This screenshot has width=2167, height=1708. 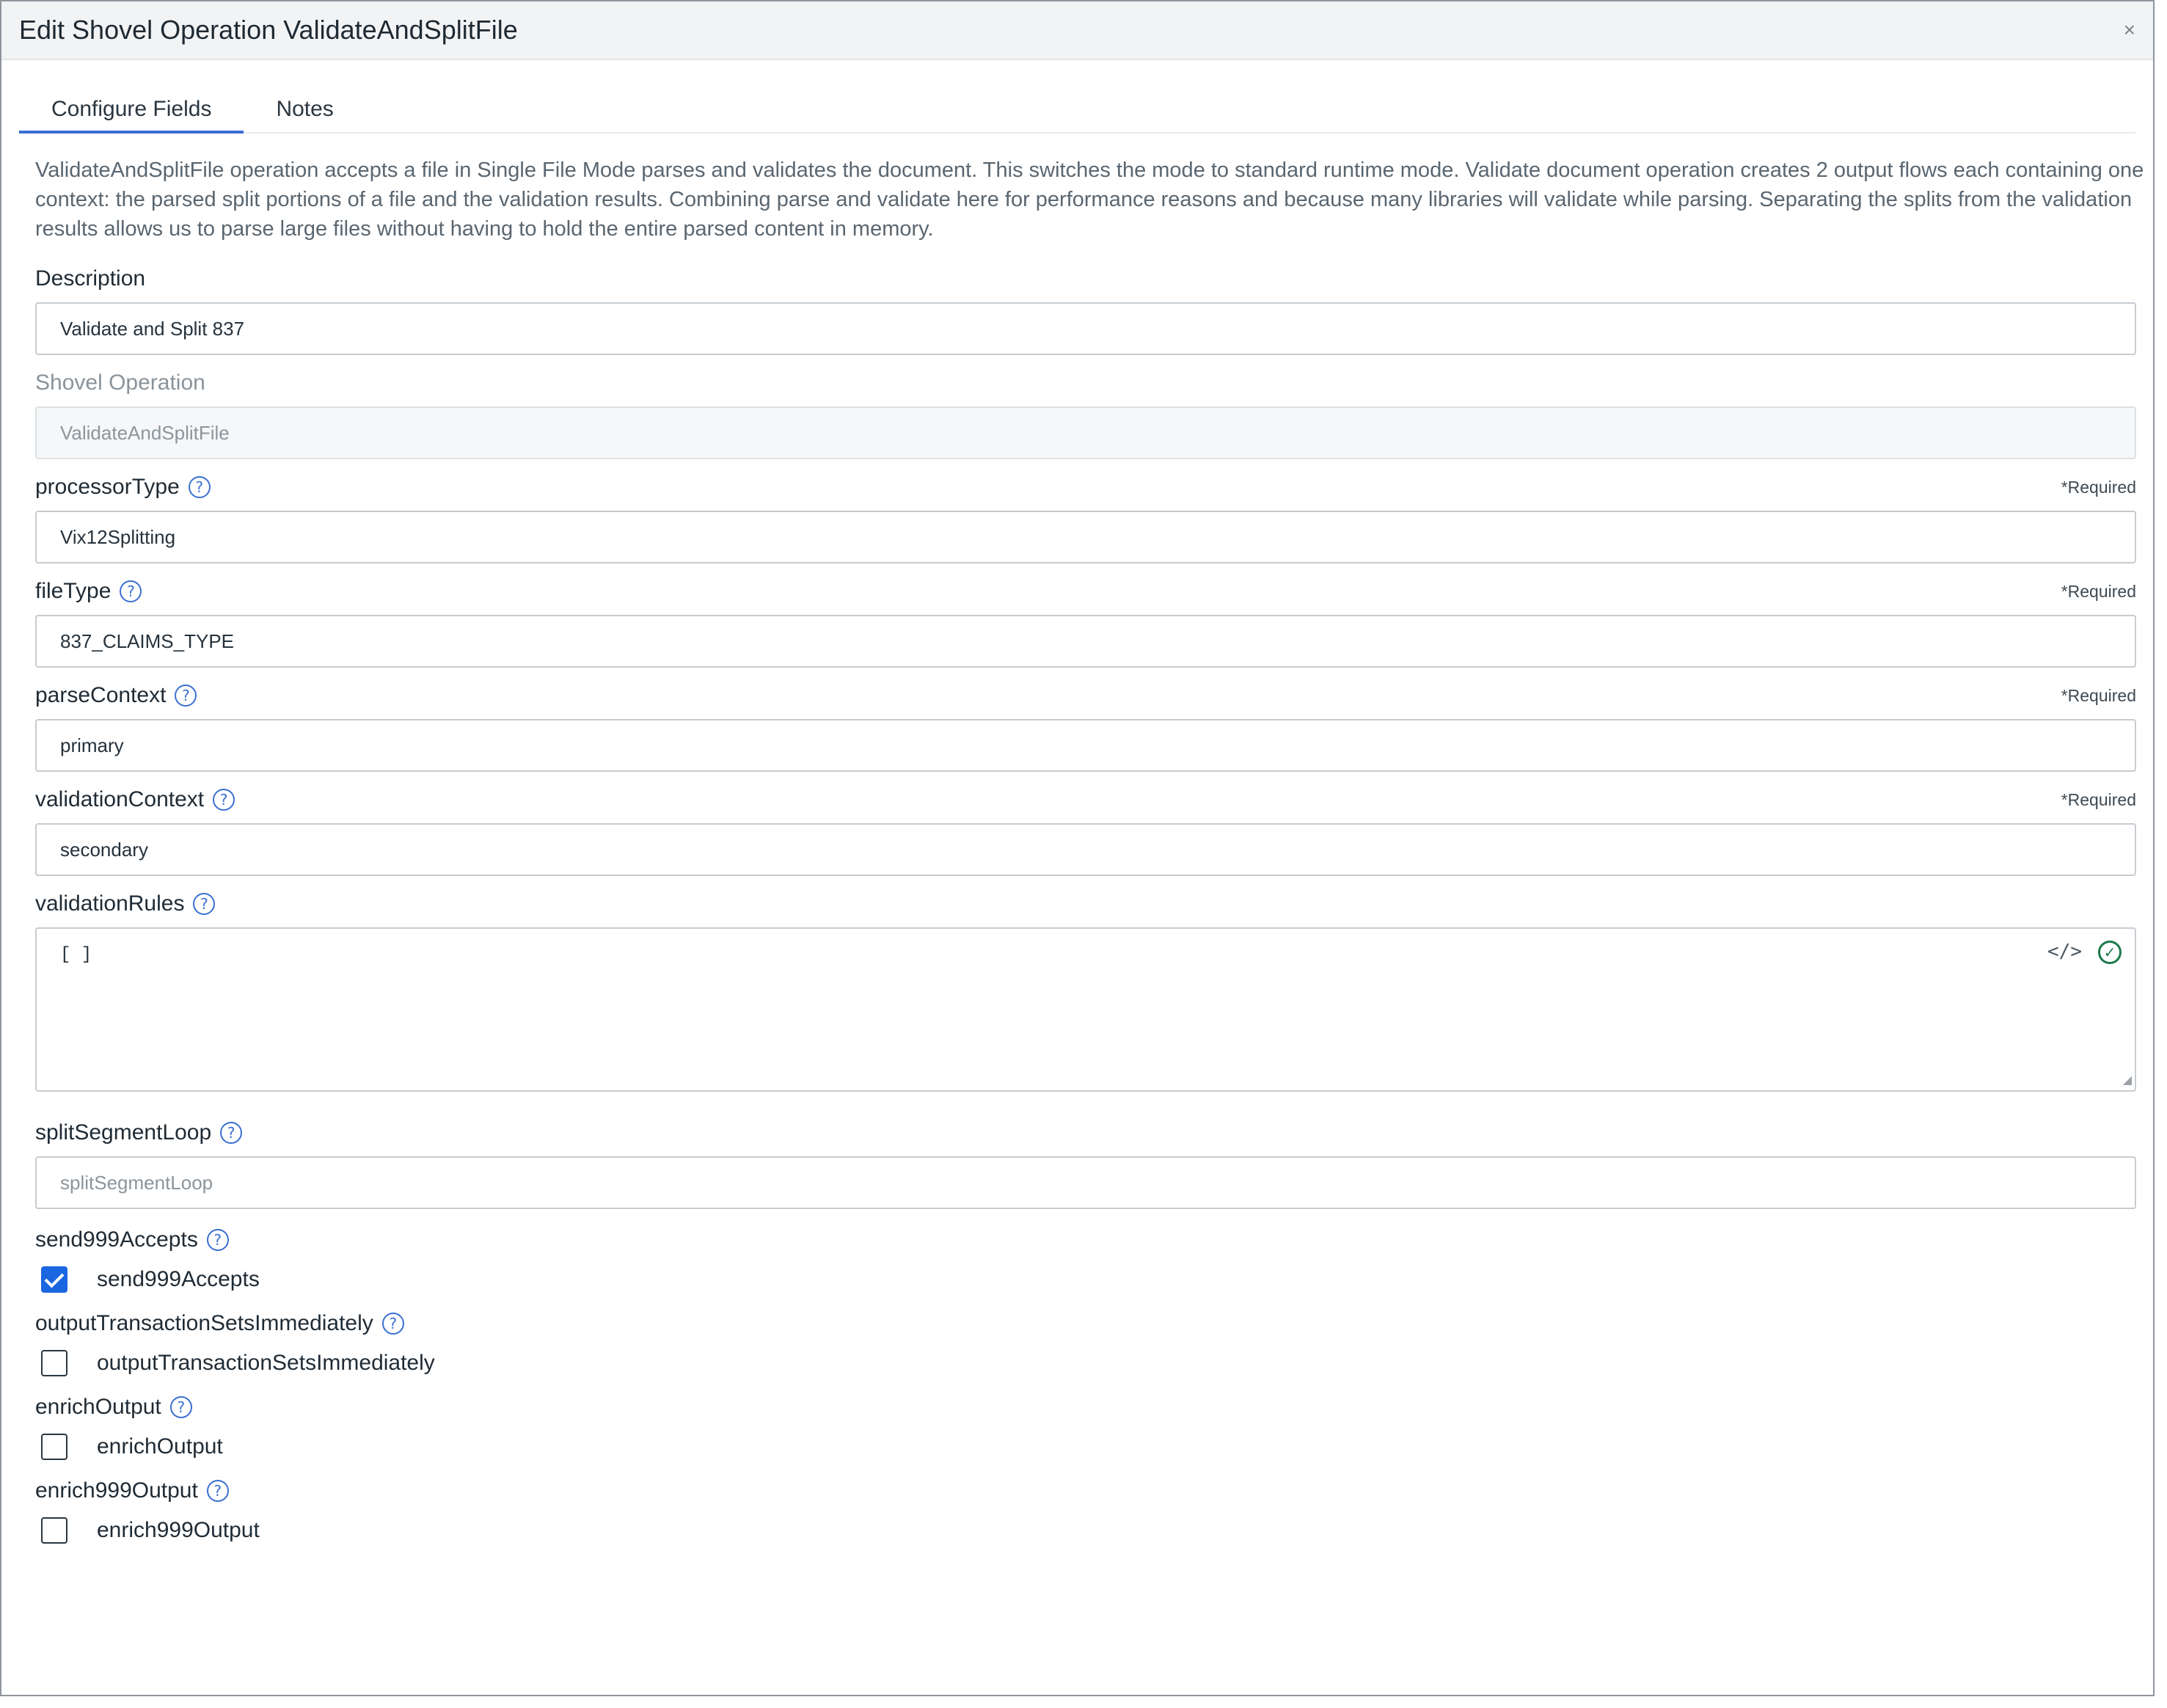 I want to click on tab-configure-fields: Configure Fields, so click(x=131, y=115).